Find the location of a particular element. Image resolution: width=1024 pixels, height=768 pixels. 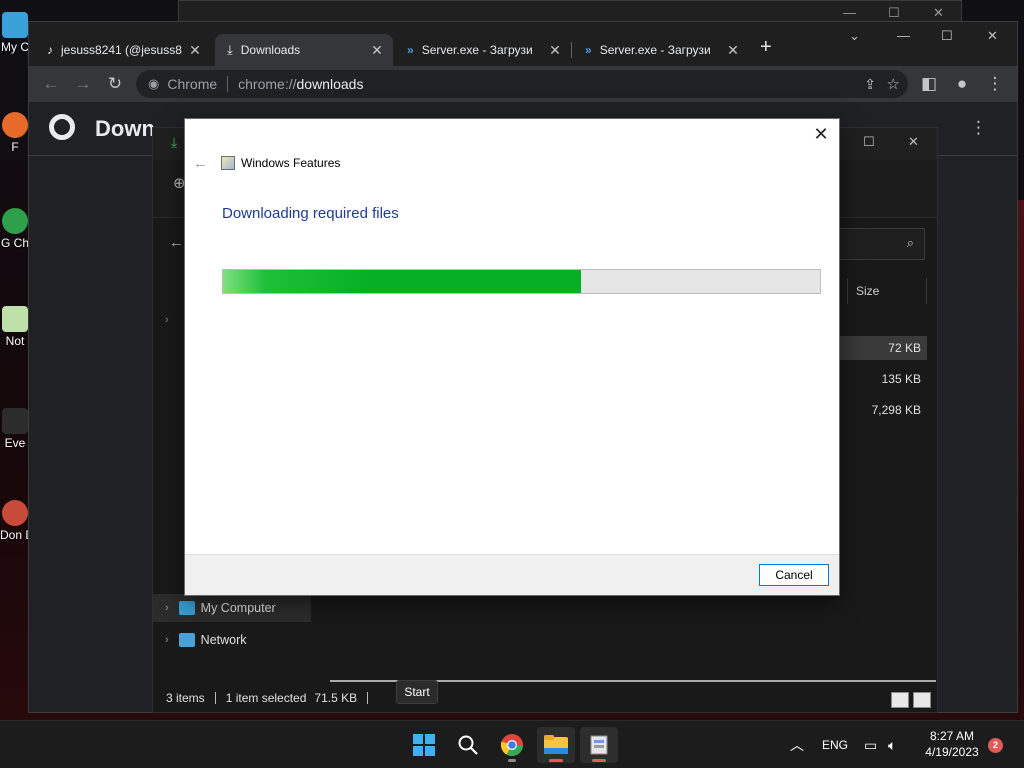

tab-downloads: ⤓ Downloads ✕ is located at coordinates (304, 50).